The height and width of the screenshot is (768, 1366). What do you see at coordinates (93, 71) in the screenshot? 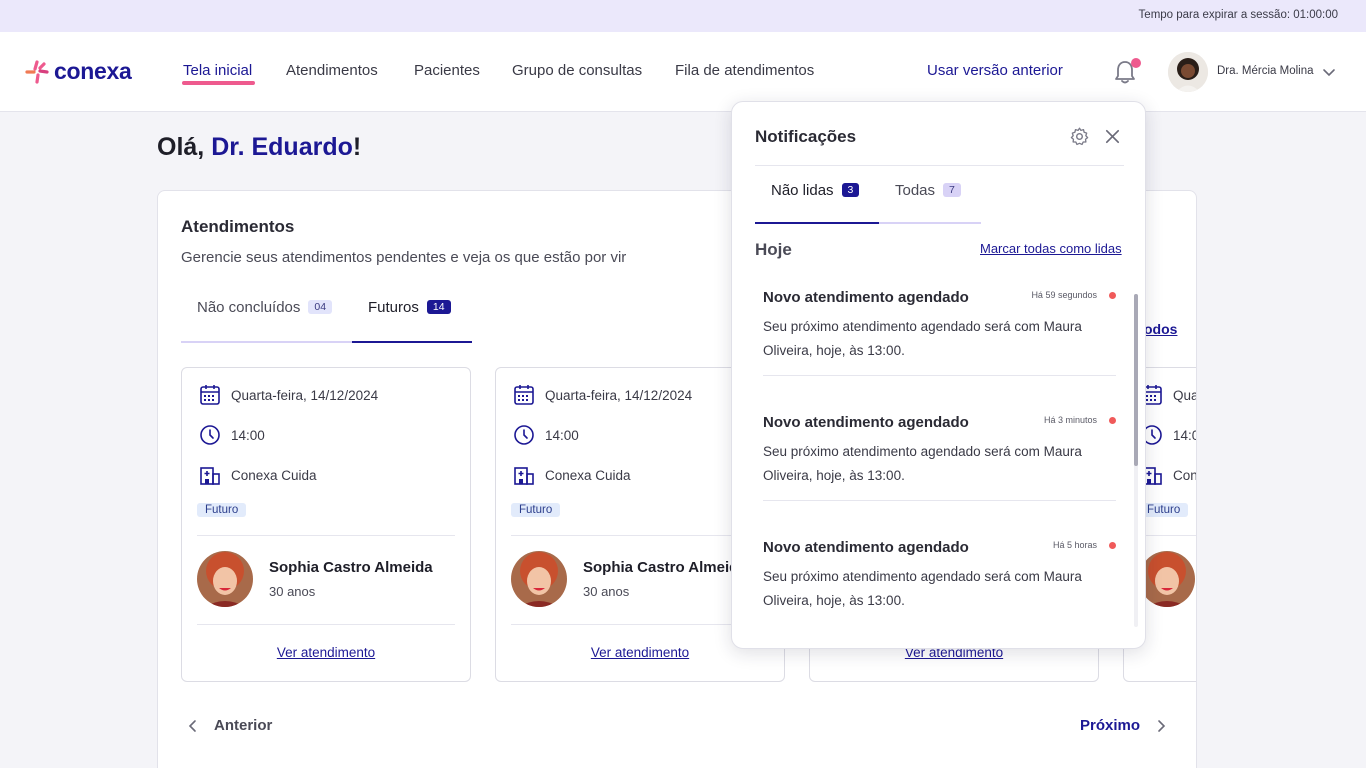
I see `logo-text: conexa` at bounding box center [93, 71].